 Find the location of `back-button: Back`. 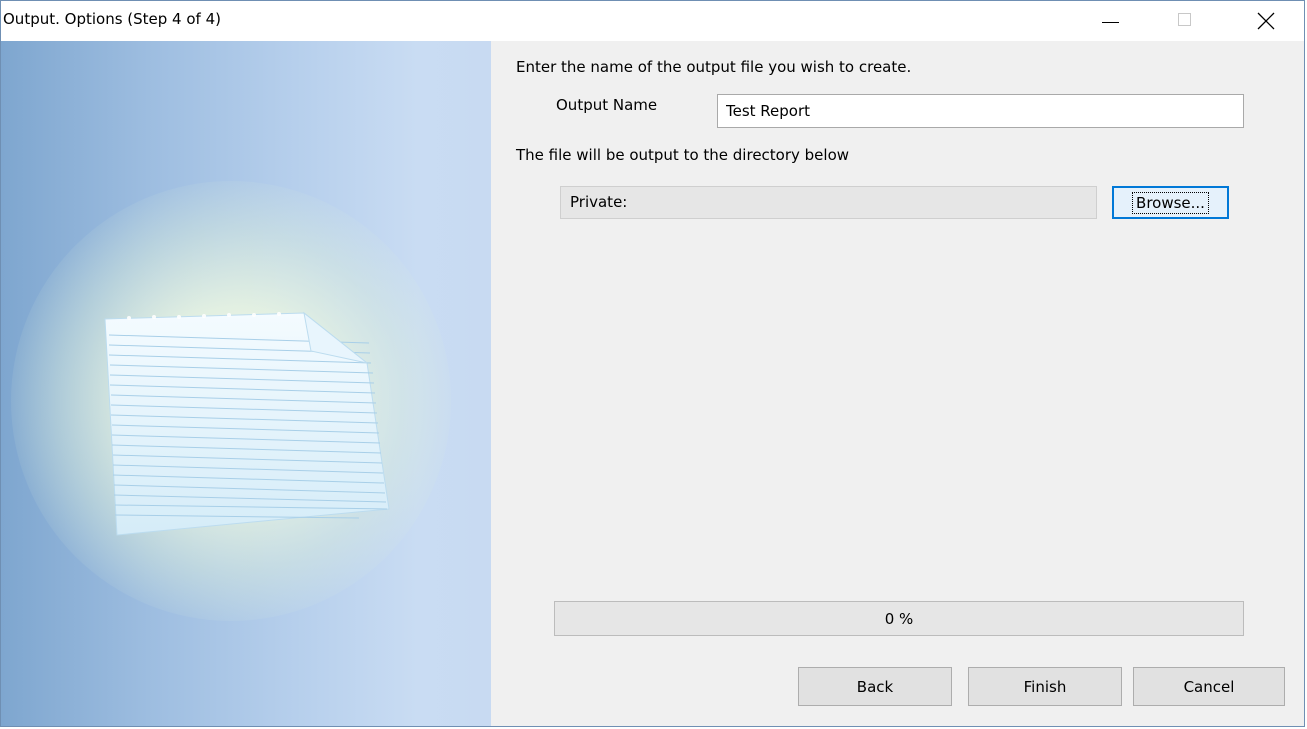

back-button: Back is located at coordinates (875, 686).